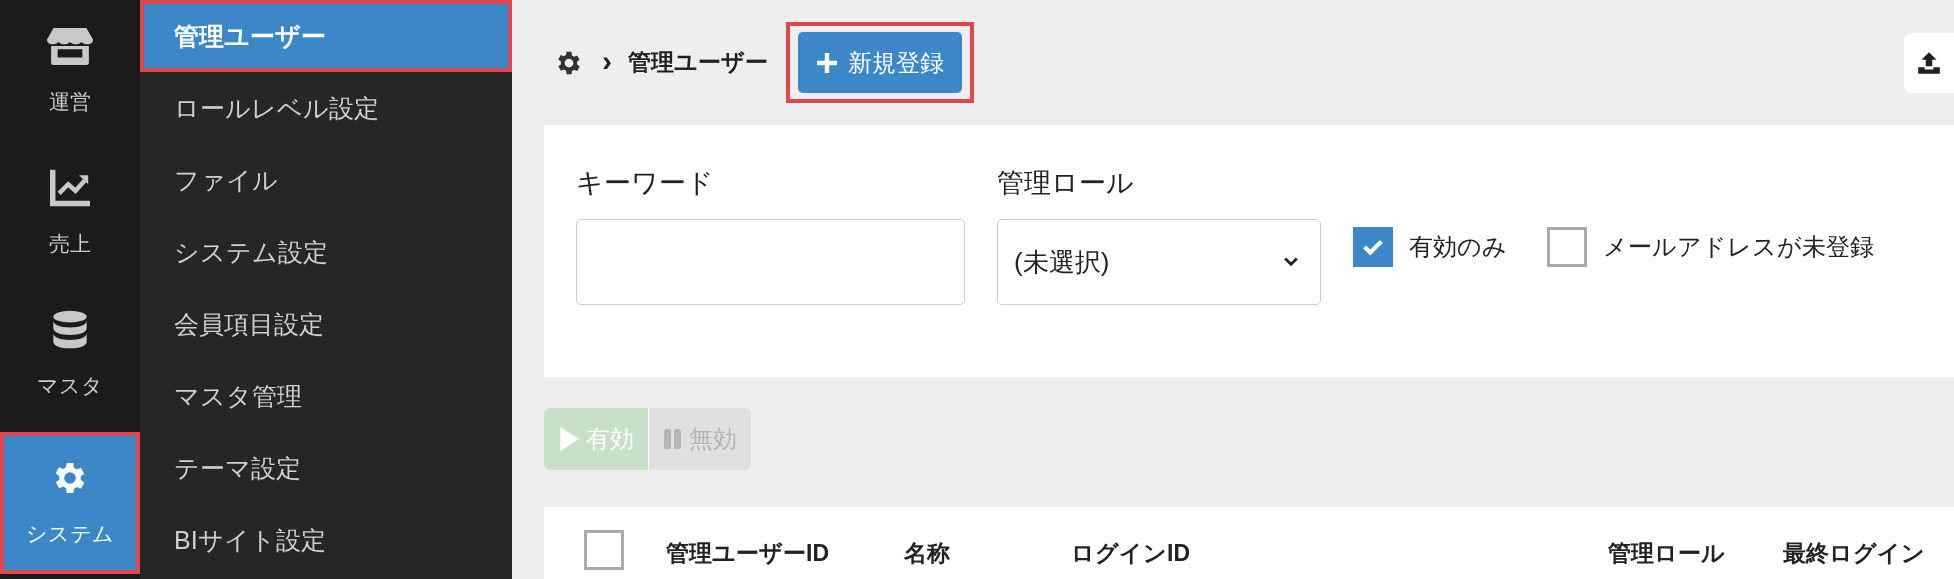 The width and height of the screenshot is (1954, 579). Describe the element at coordinates (1738, 247) in the screenshot. I see `checkbox-label: メールアドレスが未登録` at that location.